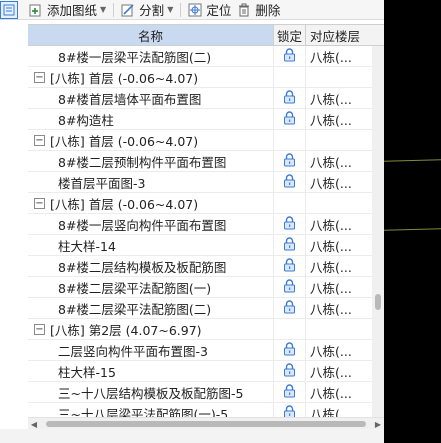 This screenshot has width=441, height=443. I want to click on add-drawing-button: 添加图纸 ▼, so click(67, 10).